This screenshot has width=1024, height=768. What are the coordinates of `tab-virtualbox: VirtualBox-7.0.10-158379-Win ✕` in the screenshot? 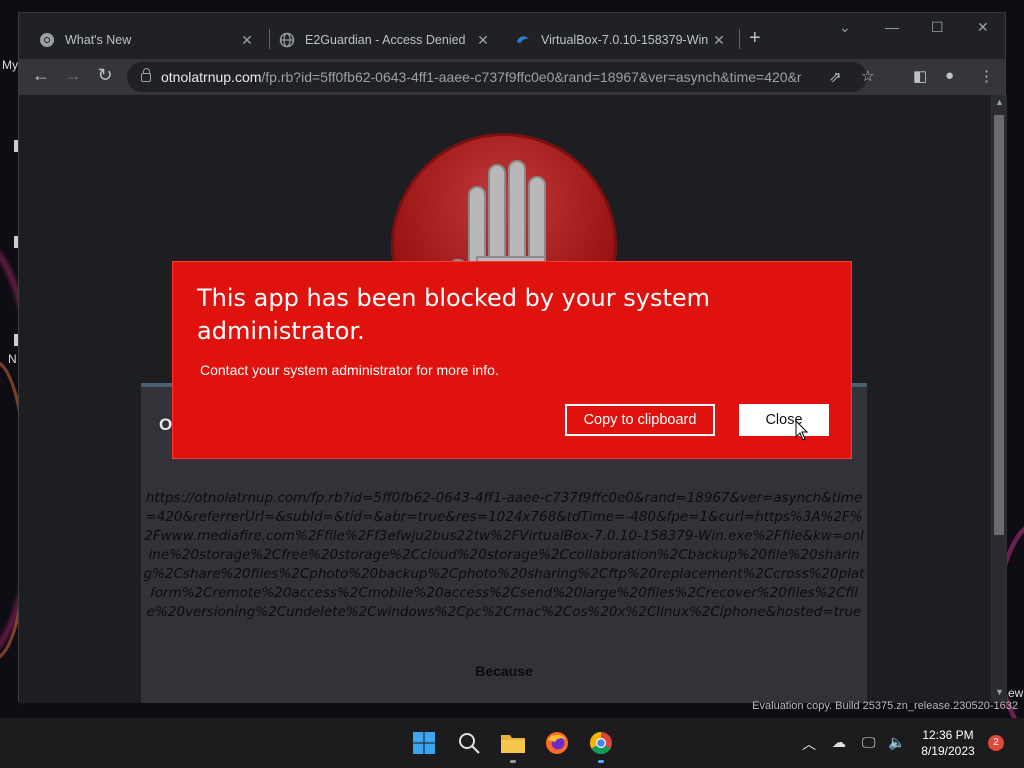 It's located at (621, 40).